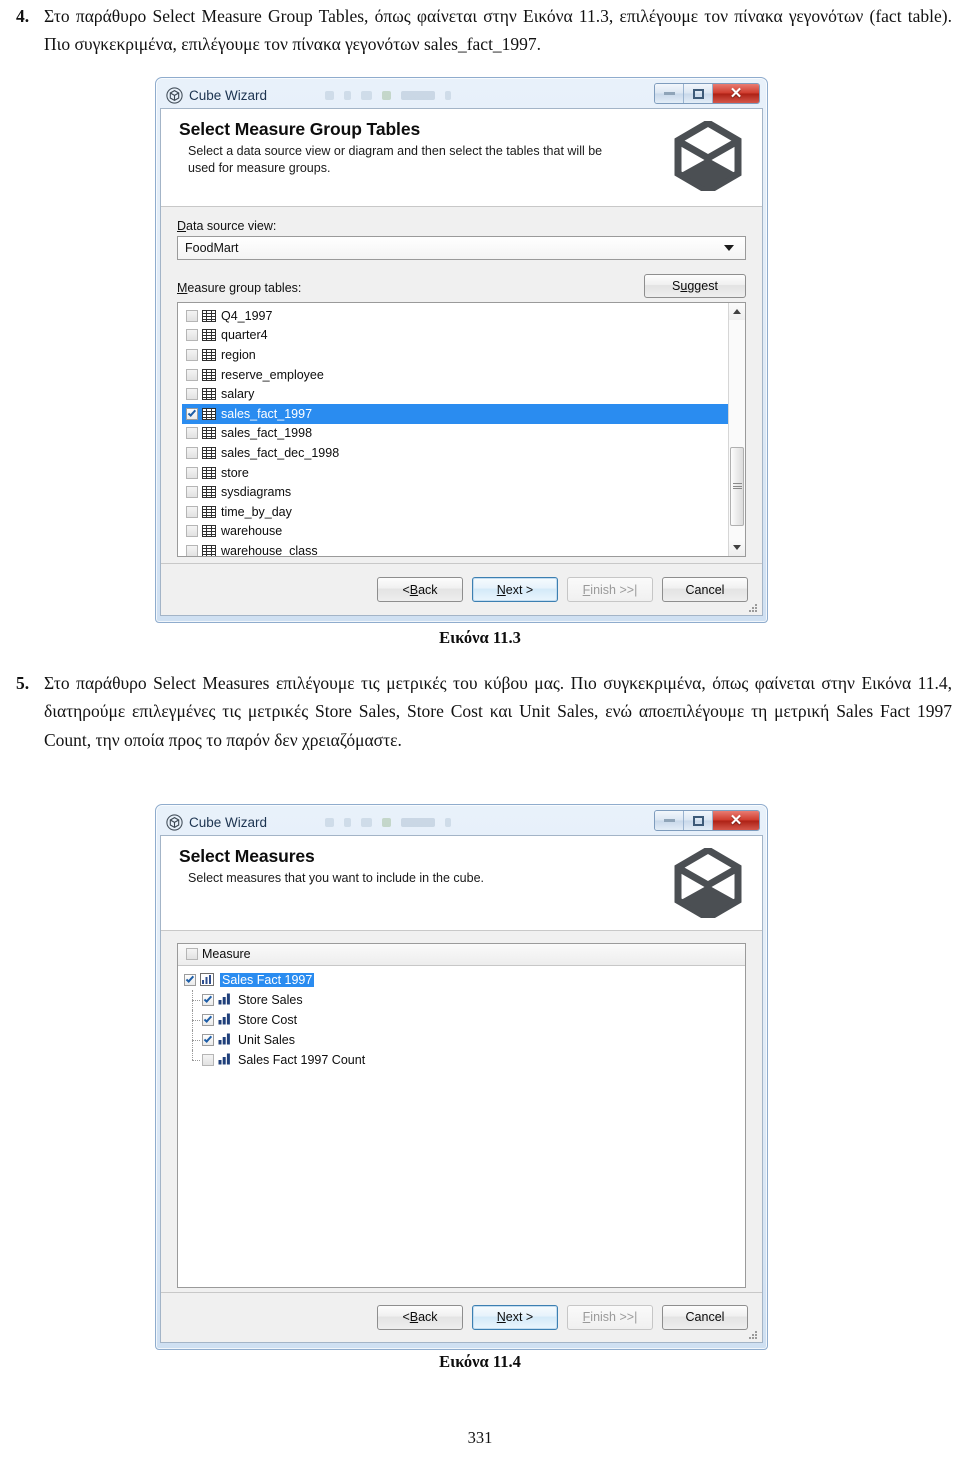 This screenshot has height=1463, width=960. I want to click on suggest-accel: u, so click(684, 286).